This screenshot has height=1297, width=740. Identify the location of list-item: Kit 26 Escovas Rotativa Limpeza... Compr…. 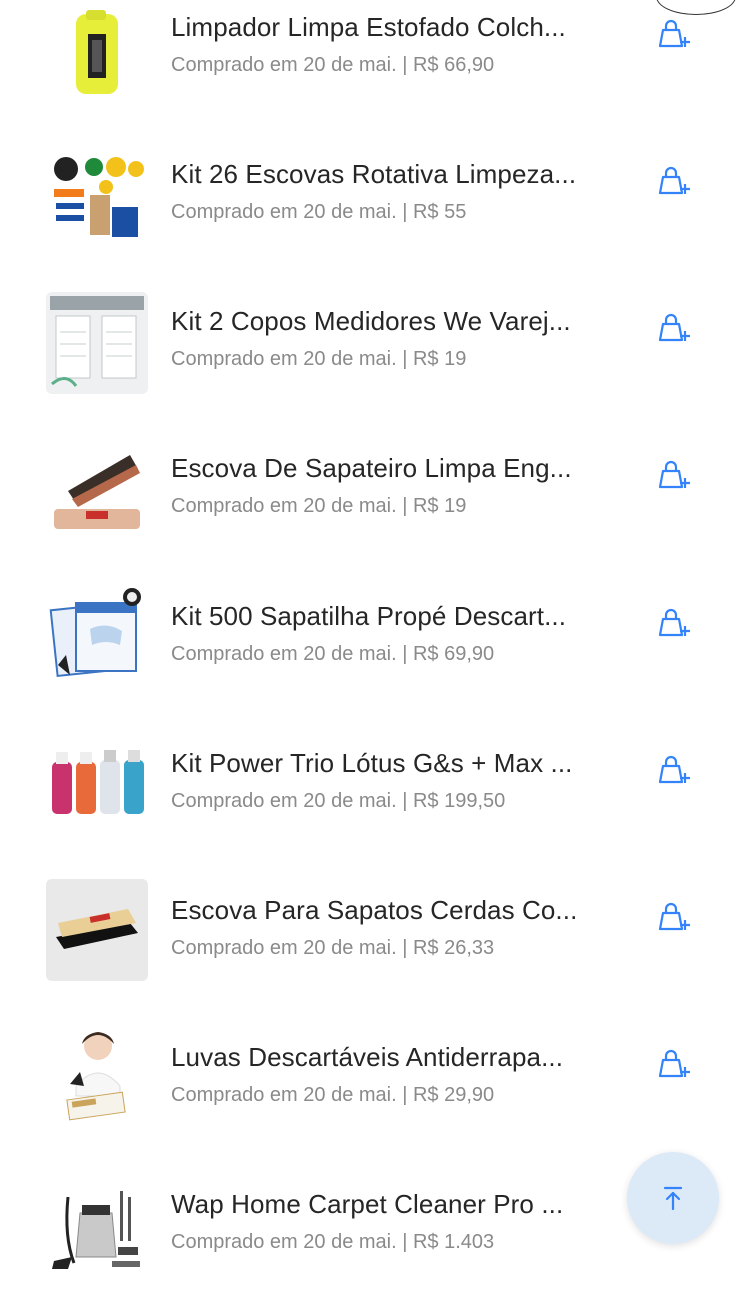
(370, 207).